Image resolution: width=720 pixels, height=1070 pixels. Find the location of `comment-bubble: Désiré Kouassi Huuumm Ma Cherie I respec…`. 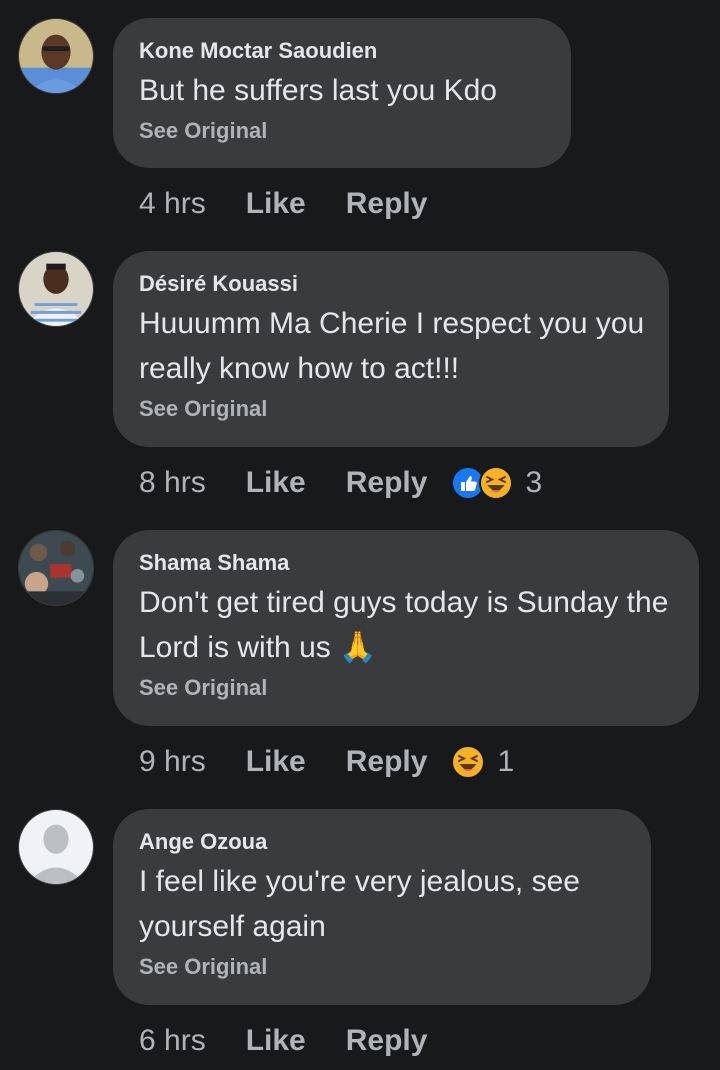

comment-bubble: Désiré Kouassi Huuumm Ma Cherie I respec… is located at coordinates (391, 349).